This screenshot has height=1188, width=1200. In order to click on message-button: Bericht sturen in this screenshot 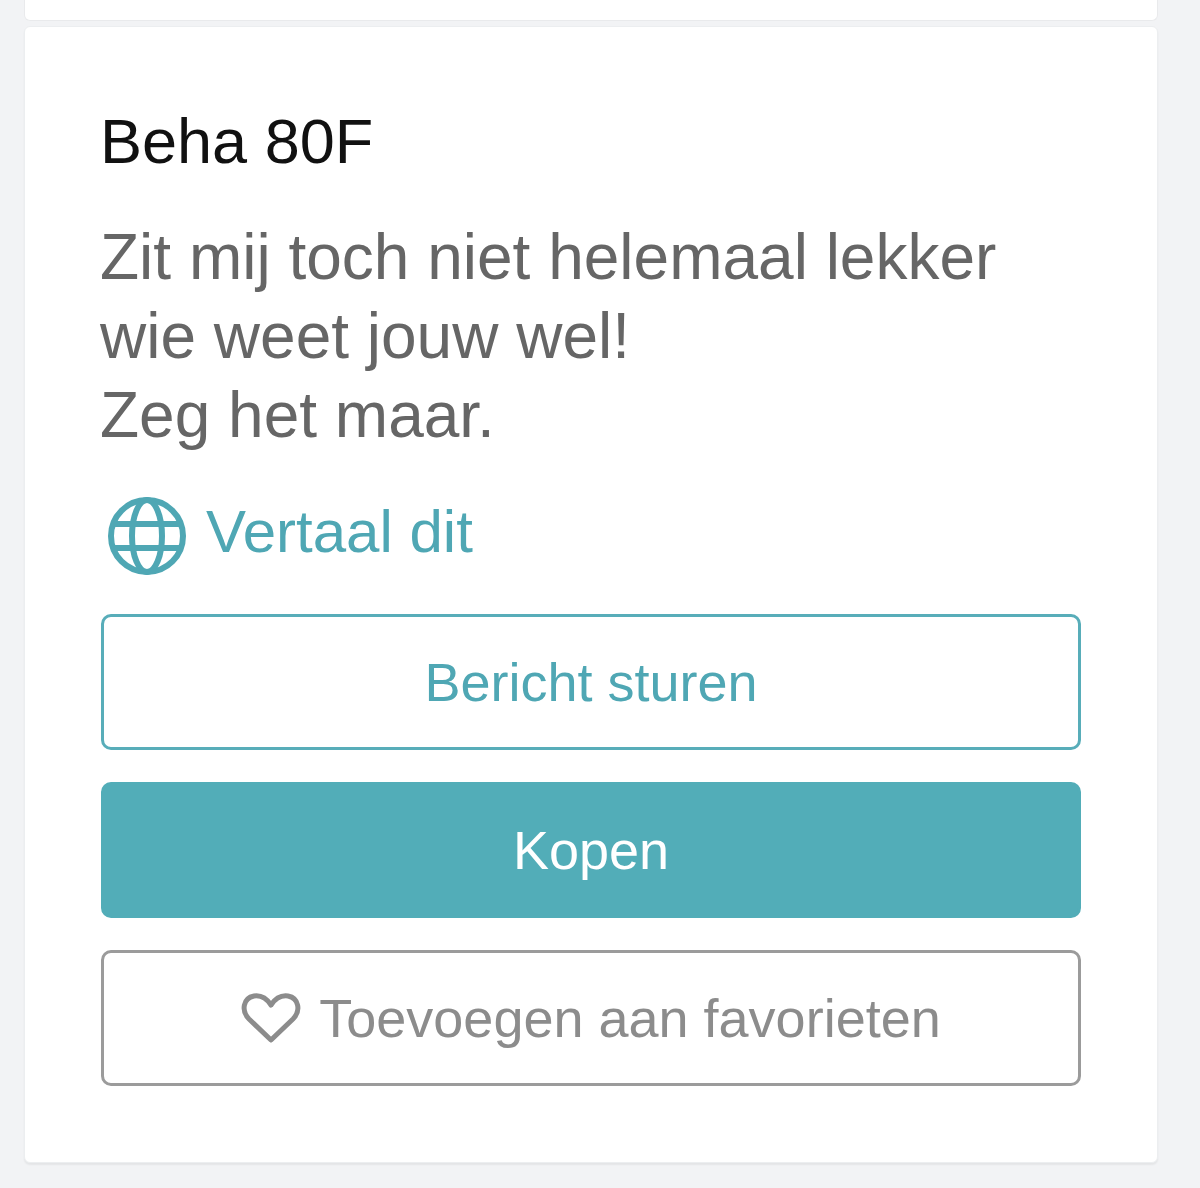, I will do `click(591, 682)`.